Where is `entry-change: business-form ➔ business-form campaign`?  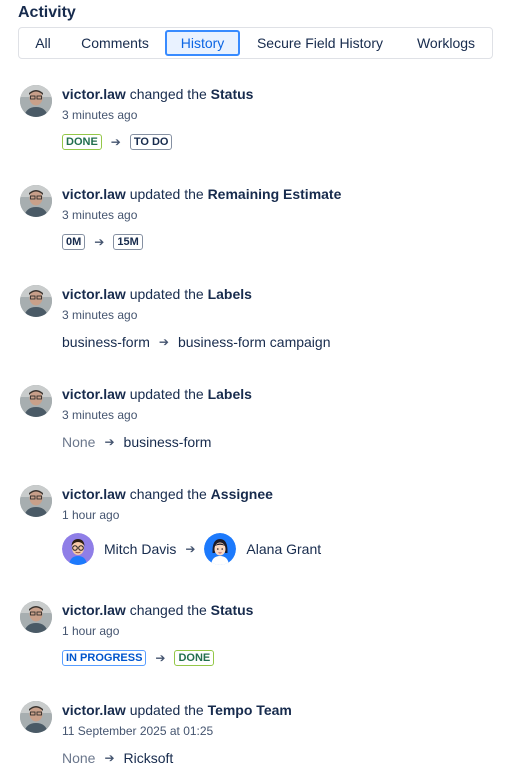 entry-change: business-form ➔ business-form campaign is located at coordinates (196, 342).